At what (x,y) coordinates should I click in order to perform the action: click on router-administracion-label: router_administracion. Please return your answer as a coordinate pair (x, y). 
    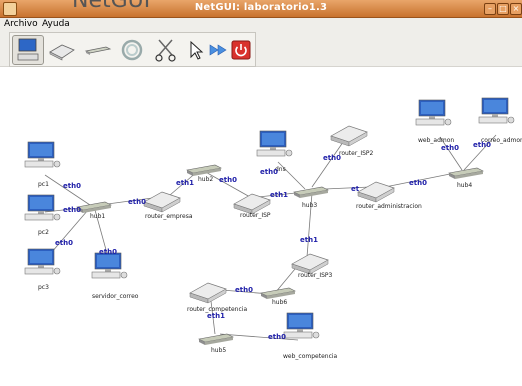
    Looking at the image, I should click on (389, 206).